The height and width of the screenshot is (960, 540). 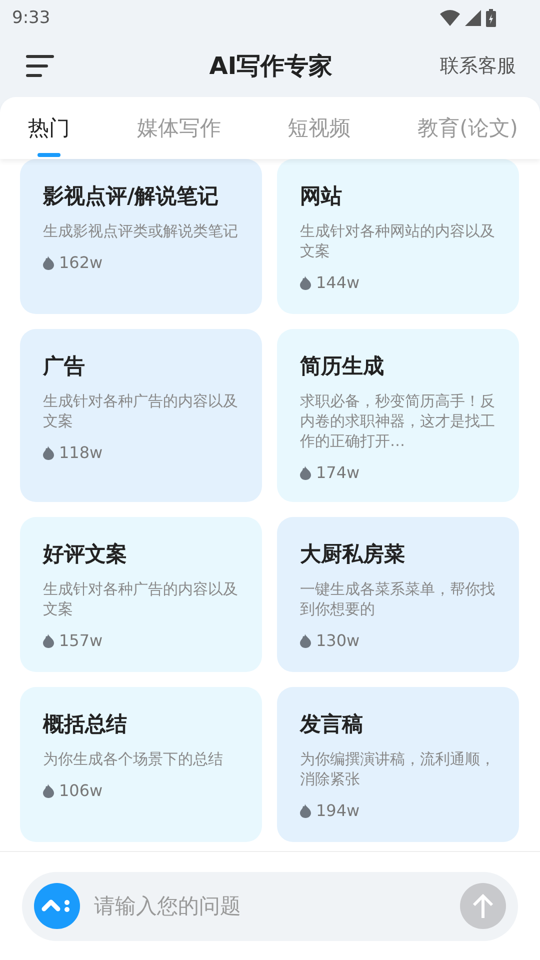 What do you see at coordinates (397, 599) in the screenshot?
I see `card-description: 一键生成各菜系菜单，帮你找到你想要的` at bounding box center [397, 599].